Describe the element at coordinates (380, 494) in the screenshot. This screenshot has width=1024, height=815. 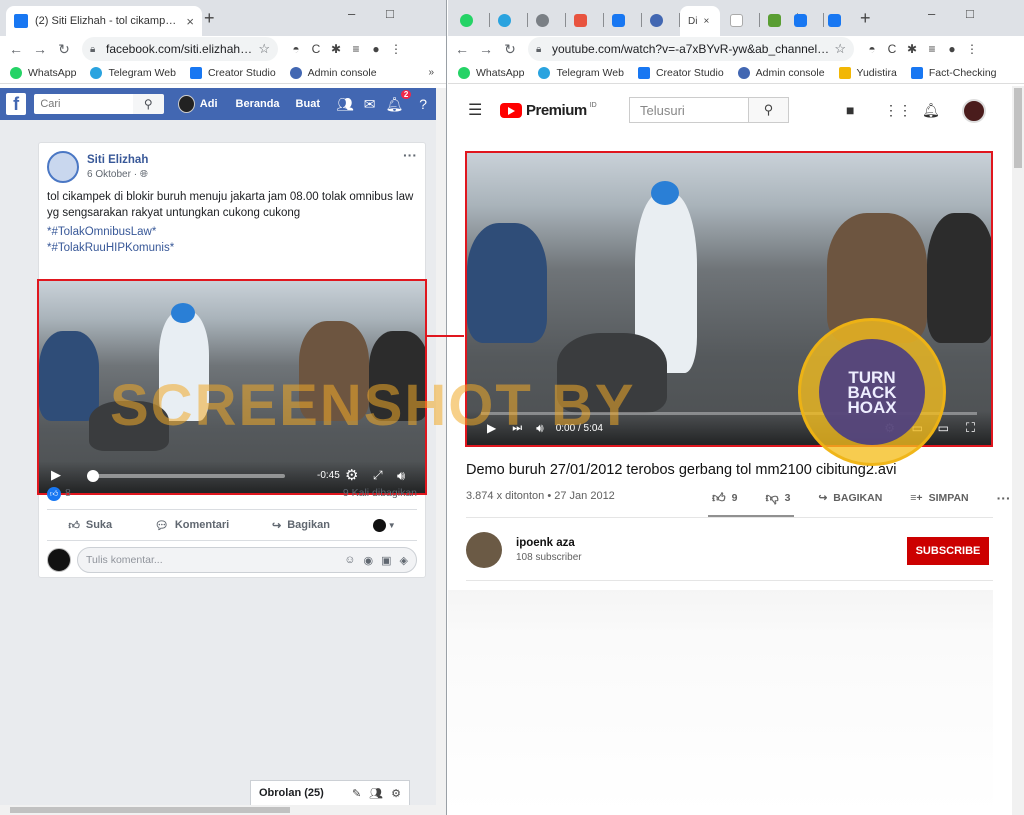
I see `shares-count: 9 Kali dibagikan` at that location.